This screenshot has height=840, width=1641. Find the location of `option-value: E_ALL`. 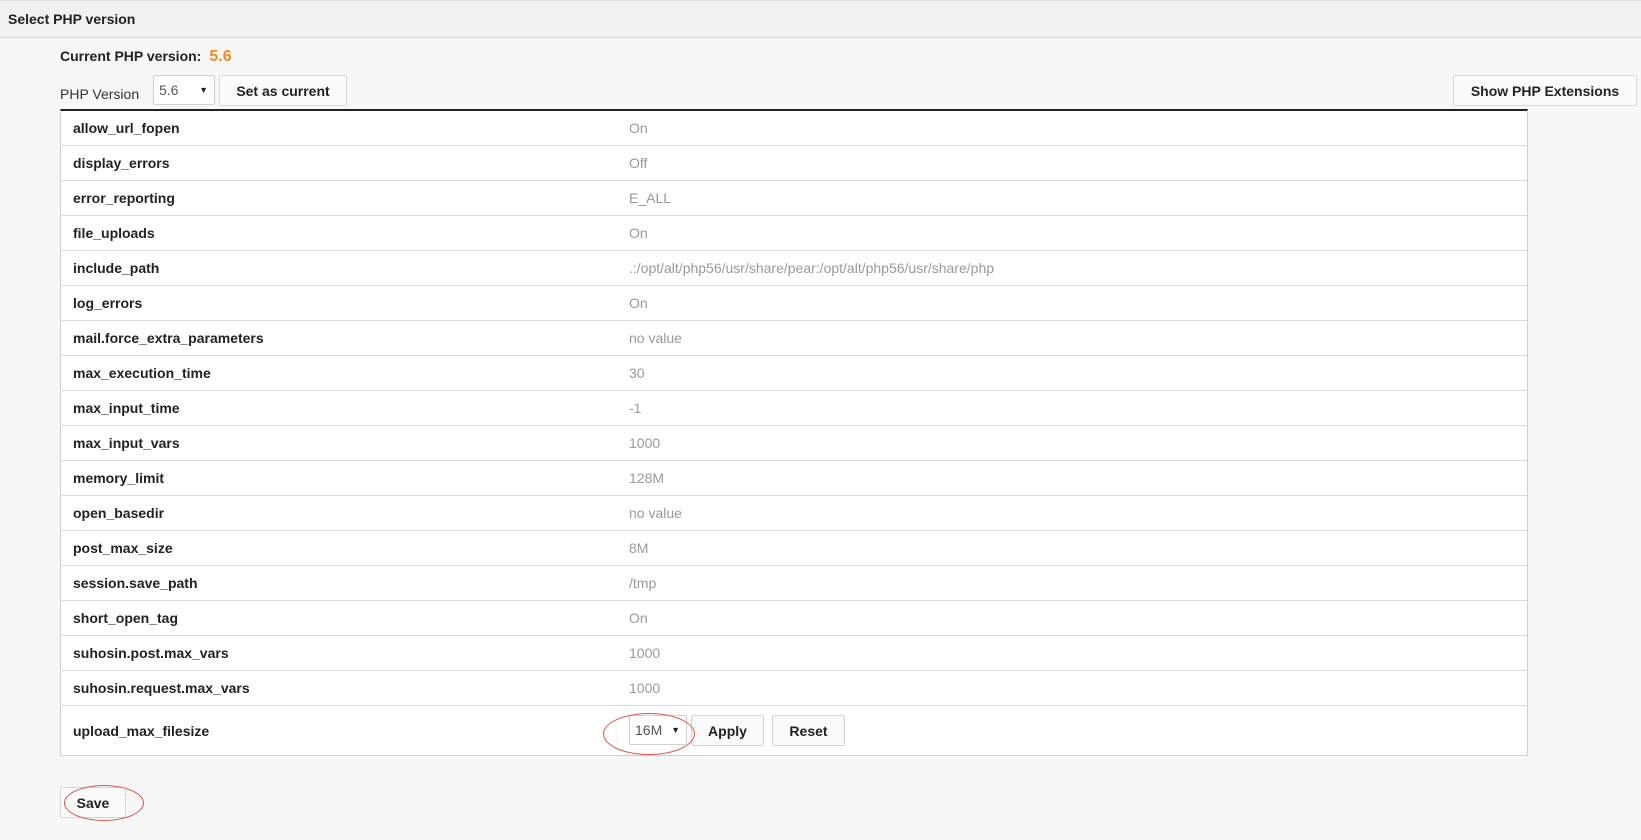

option-value: E_ALL is located at coordinates (650, 198).